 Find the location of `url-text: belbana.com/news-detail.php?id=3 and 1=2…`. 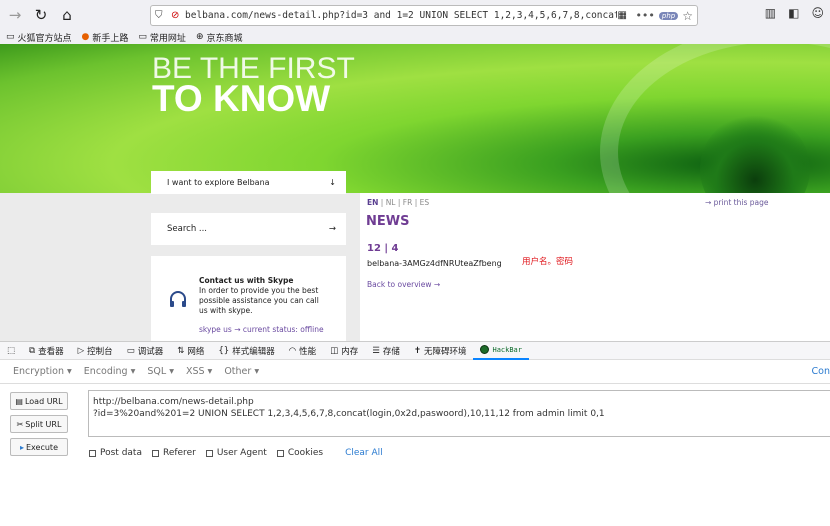

url-text: belbana.com/news-detail.php?id=3 and 1=2… is located at coordinates (401, 15).